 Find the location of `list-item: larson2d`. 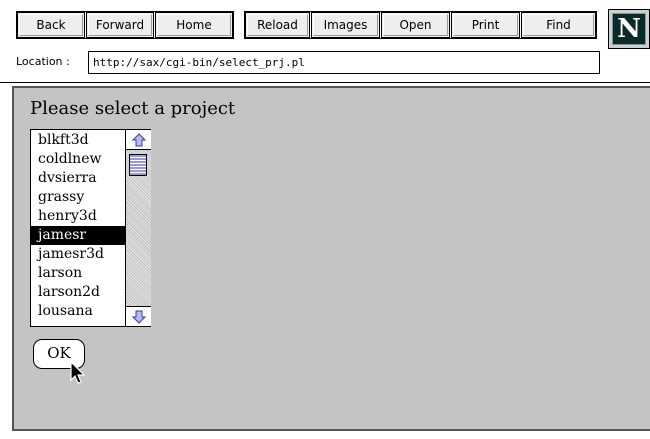

list-item: larson2d is located at coordinates (78, 292).